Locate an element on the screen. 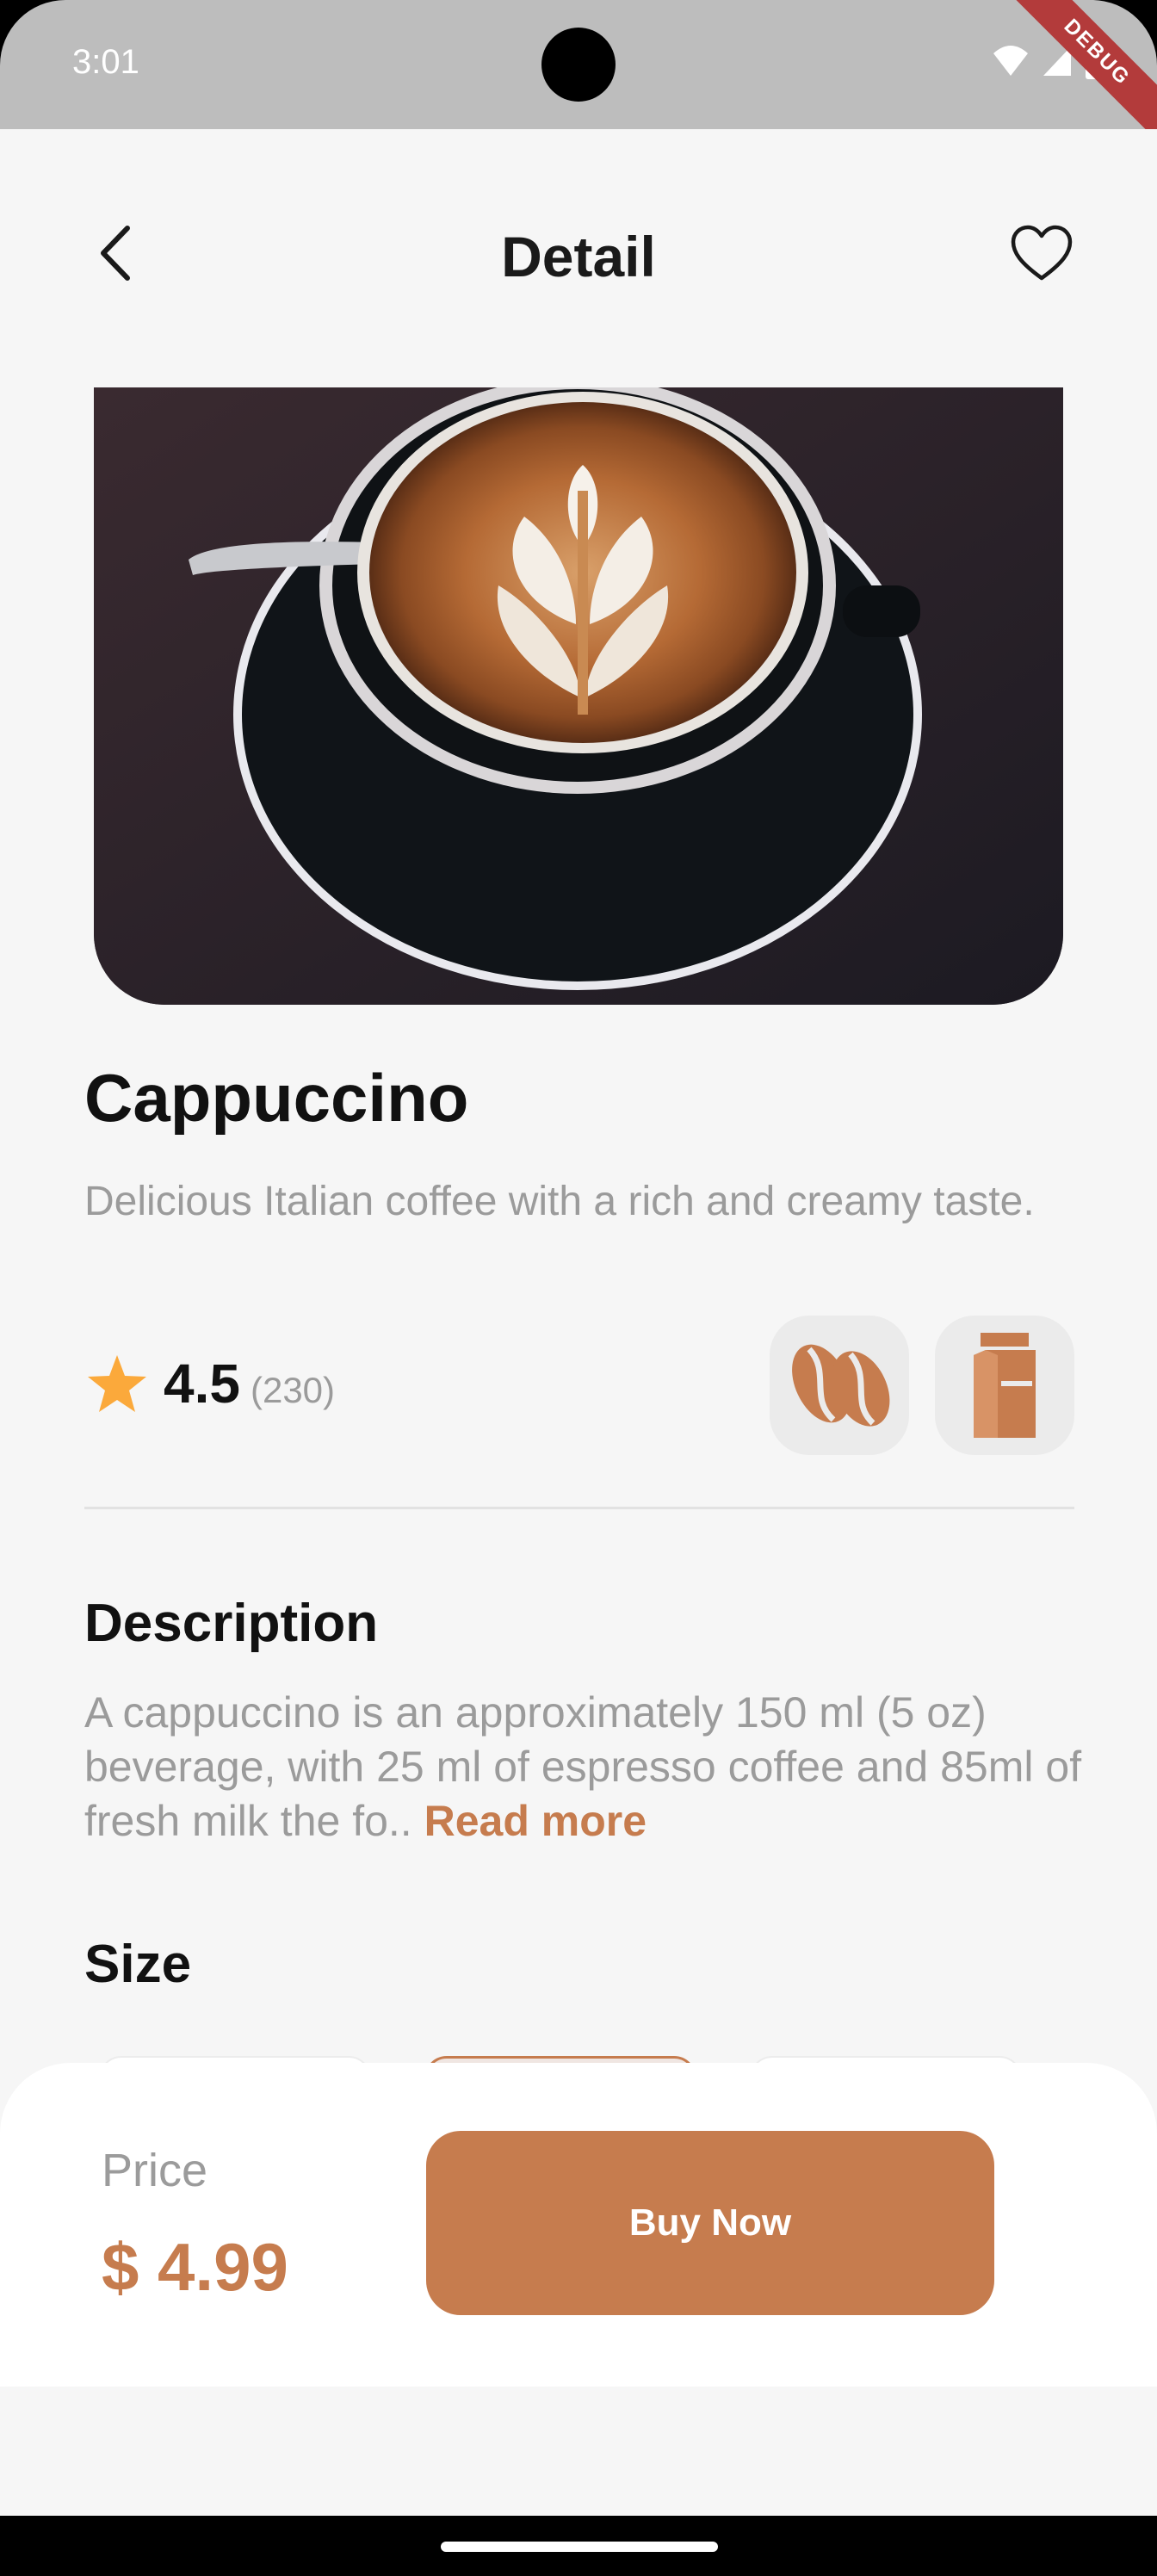 Image resolution: width=1157 pixels, height=2576 pixels. price-value: $ 4.99 is located at coordinates (195, 2267).